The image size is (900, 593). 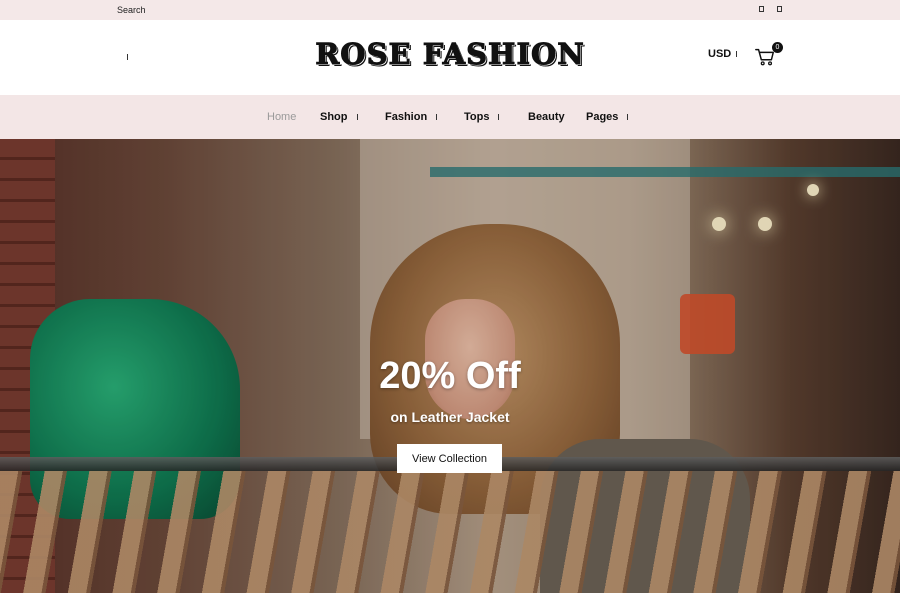 I want to click on nav-item-label: Pages, so click(x=602, y=117).